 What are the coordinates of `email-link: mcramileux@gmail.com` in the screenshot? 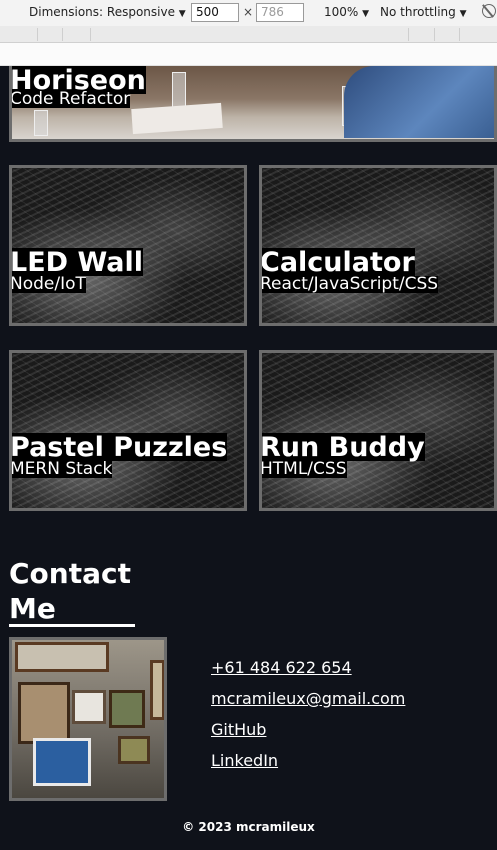 It's located at (308, 702).